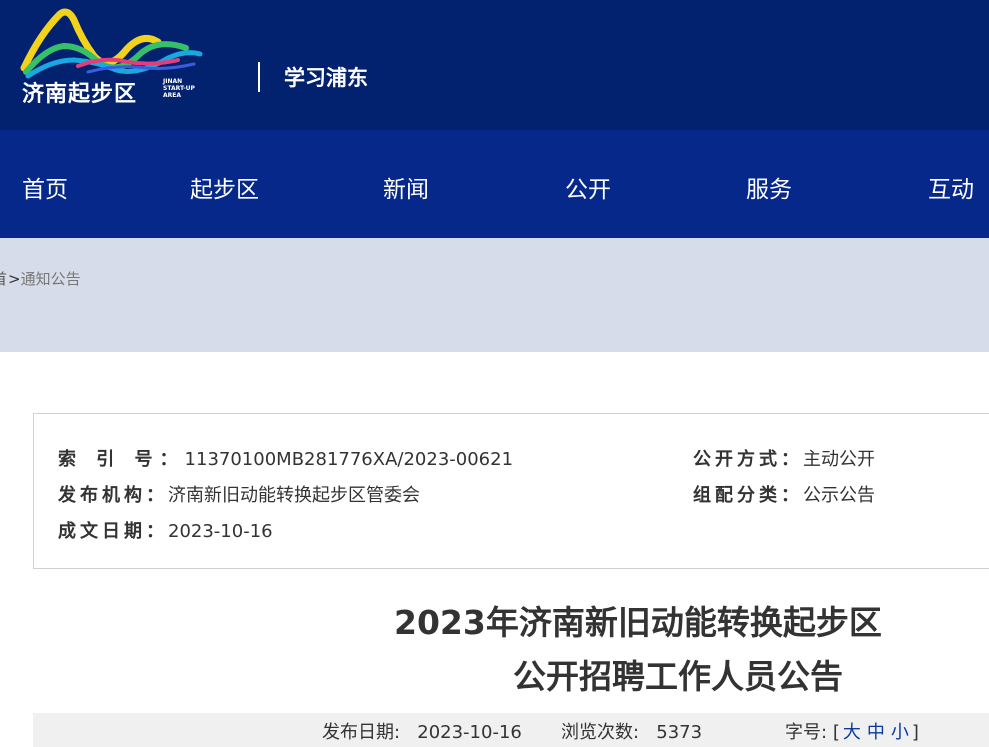 The width and height of the screenshot is (989, 747). Describe the element at coordinates (679, 732) in the screenshot. I see `views-count-value: 5373` at that location.